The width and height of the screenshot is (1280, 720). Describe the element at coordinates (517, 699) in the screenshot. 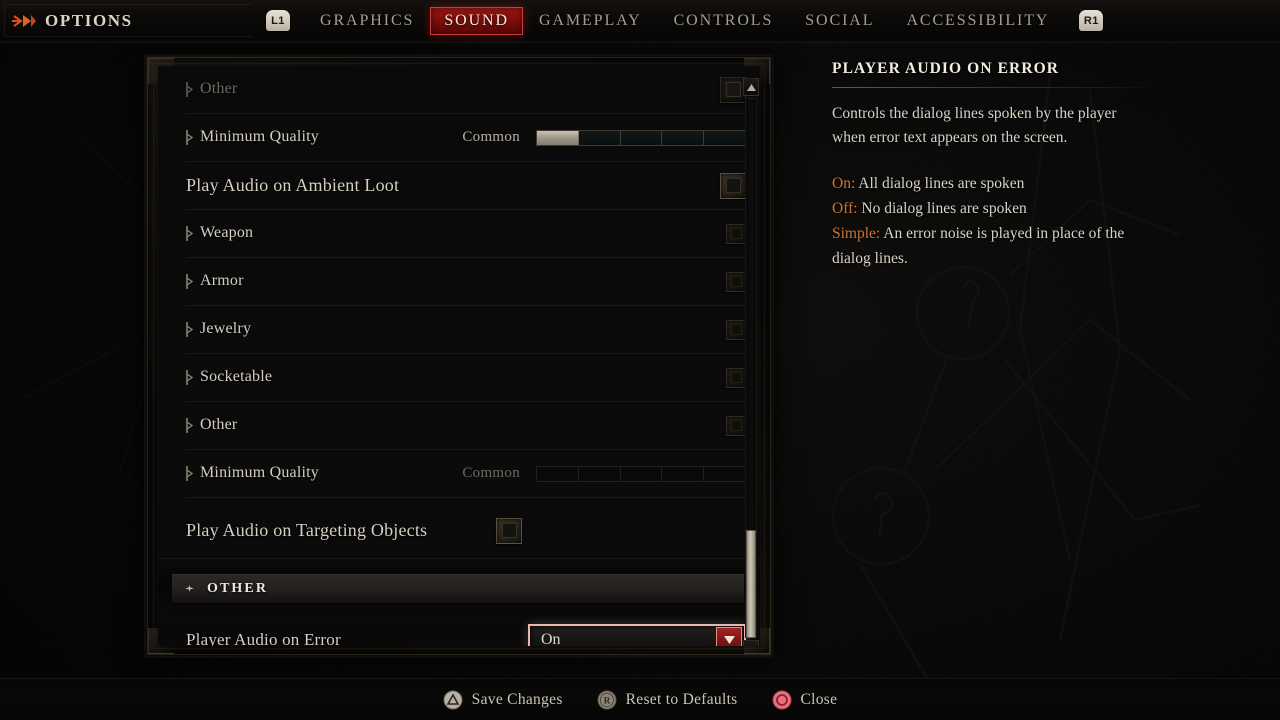

I see `action-label: Save Changes` at that location.